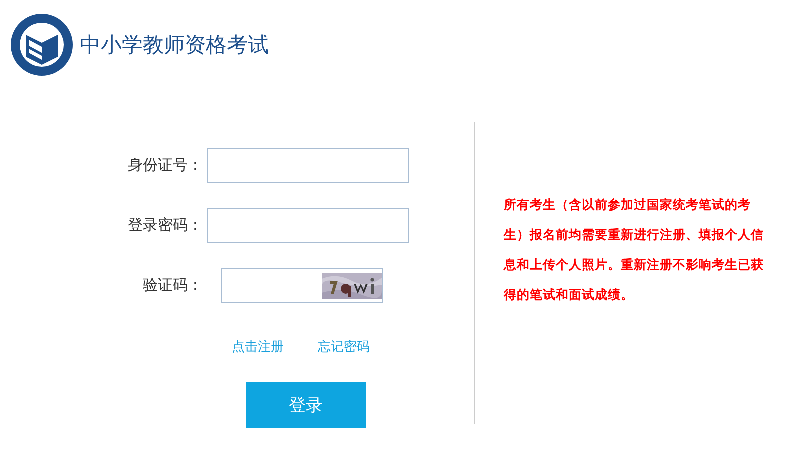 Image resolution: width=810 pixels, height=462 pixels. Describe the element at coordinates (165, 165) in the screenshot. I see `field-label: 身份证号：` at that location.